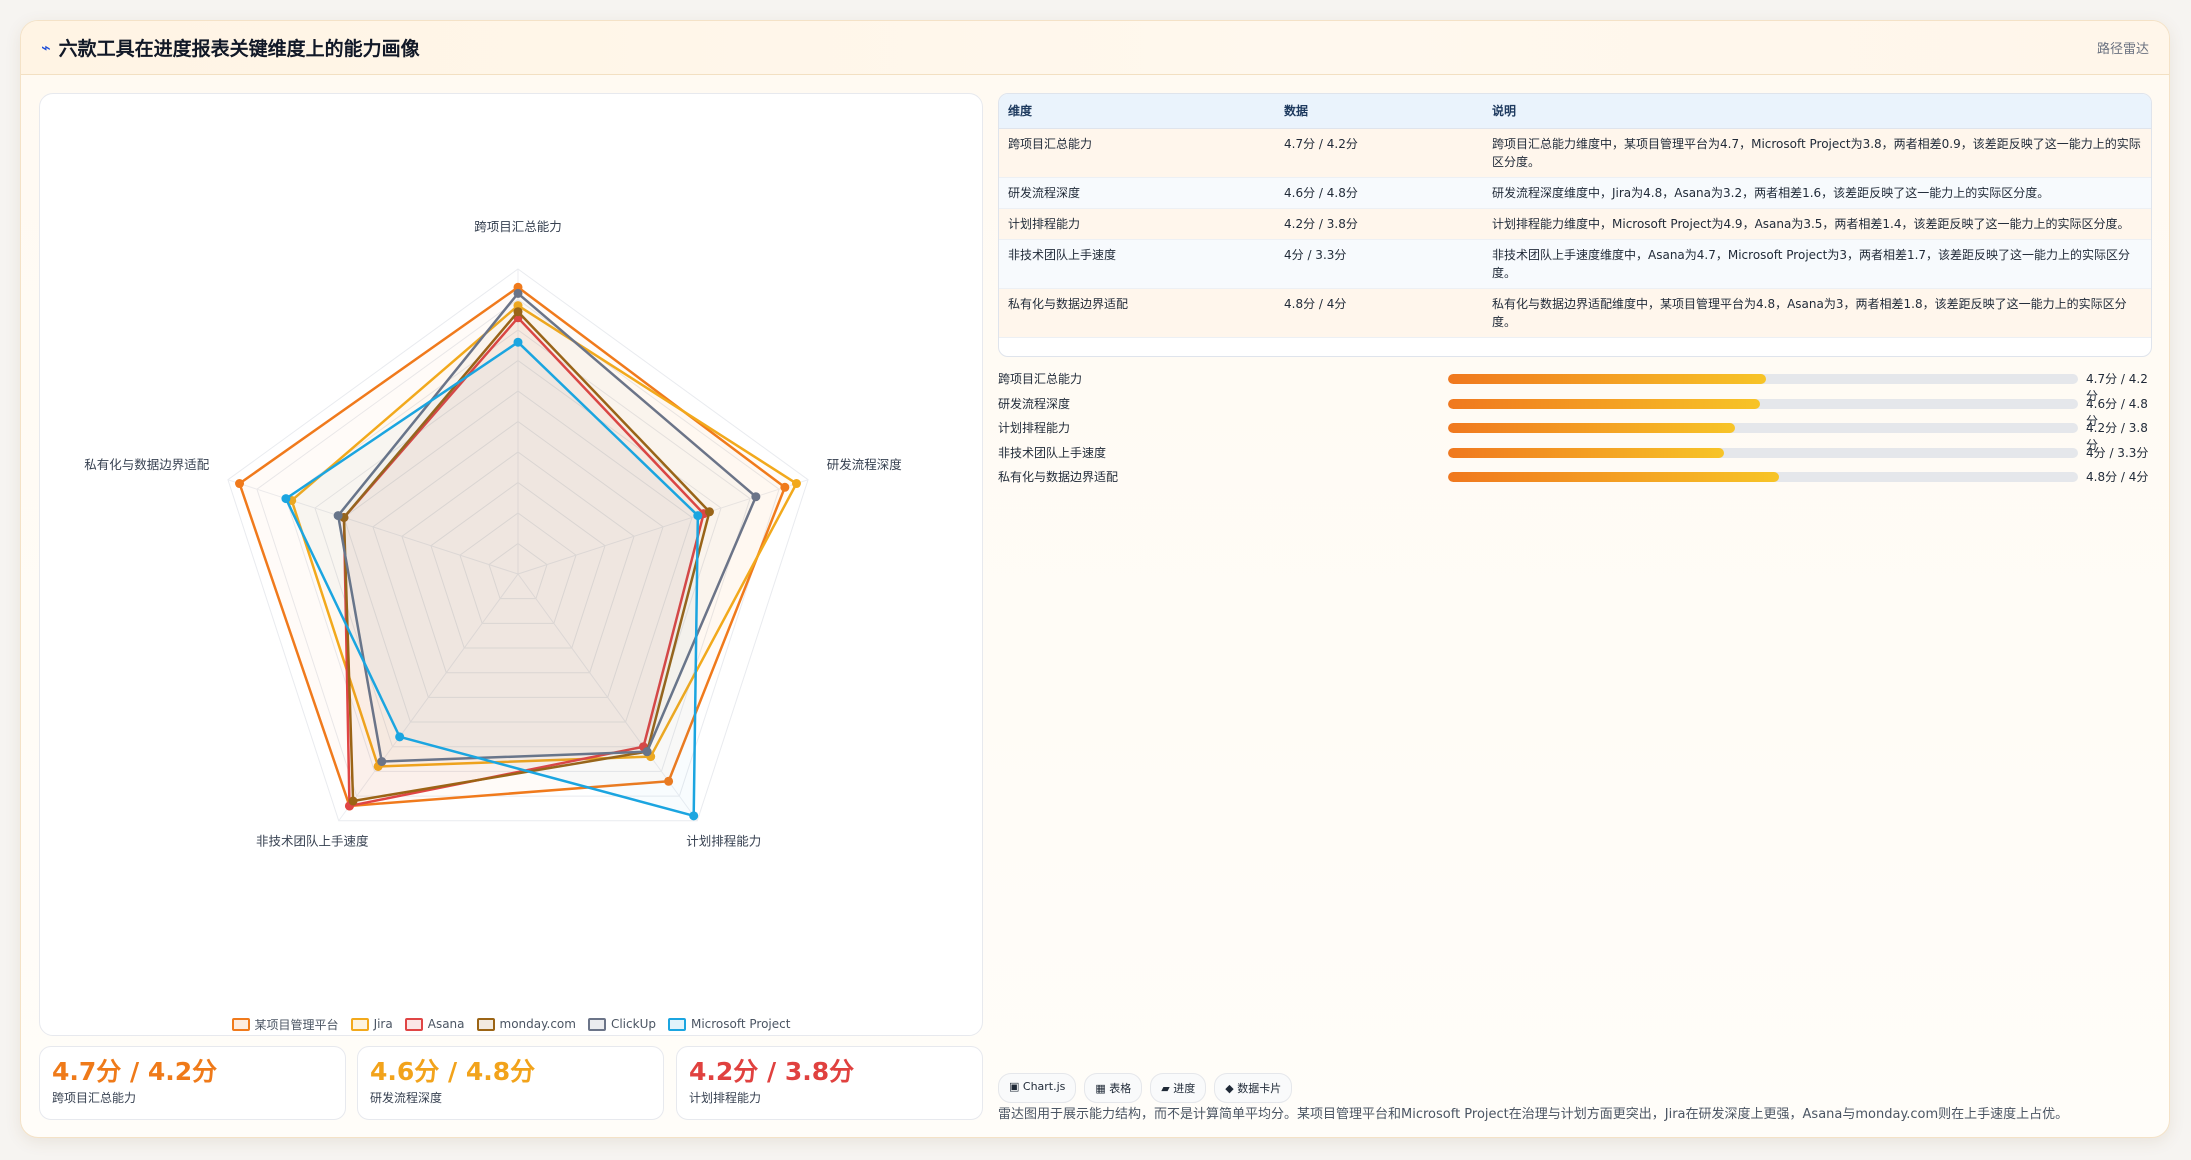  What do you see at coordinates (312, 840) in the screenshot?
I see `axis-label: 非技术团队上手速度` at bounding box center [312, 840].